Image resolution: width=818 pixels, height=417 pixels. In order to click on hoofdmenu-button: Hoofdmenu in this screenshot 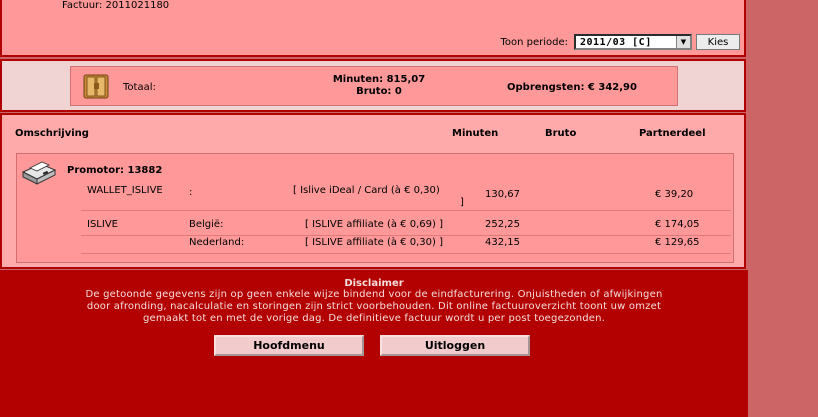, I will do `click(289, 345)`.